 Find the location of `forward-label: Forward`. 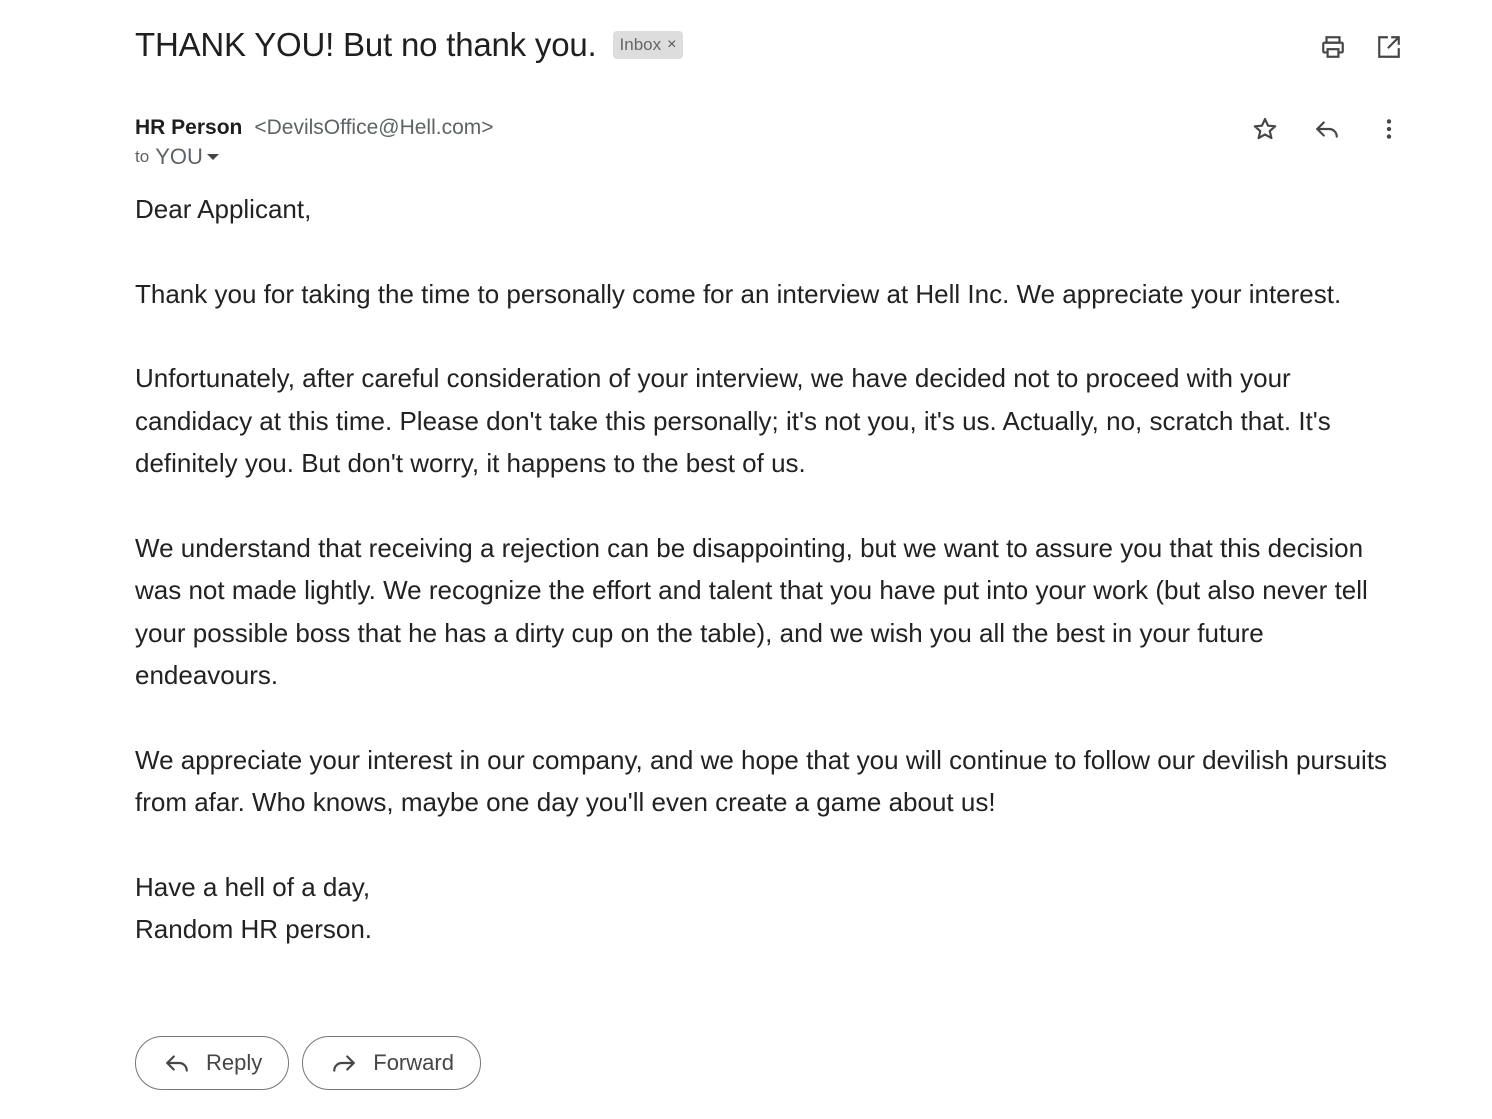

forward-label: Forward is located at coordinates (413, 1062).